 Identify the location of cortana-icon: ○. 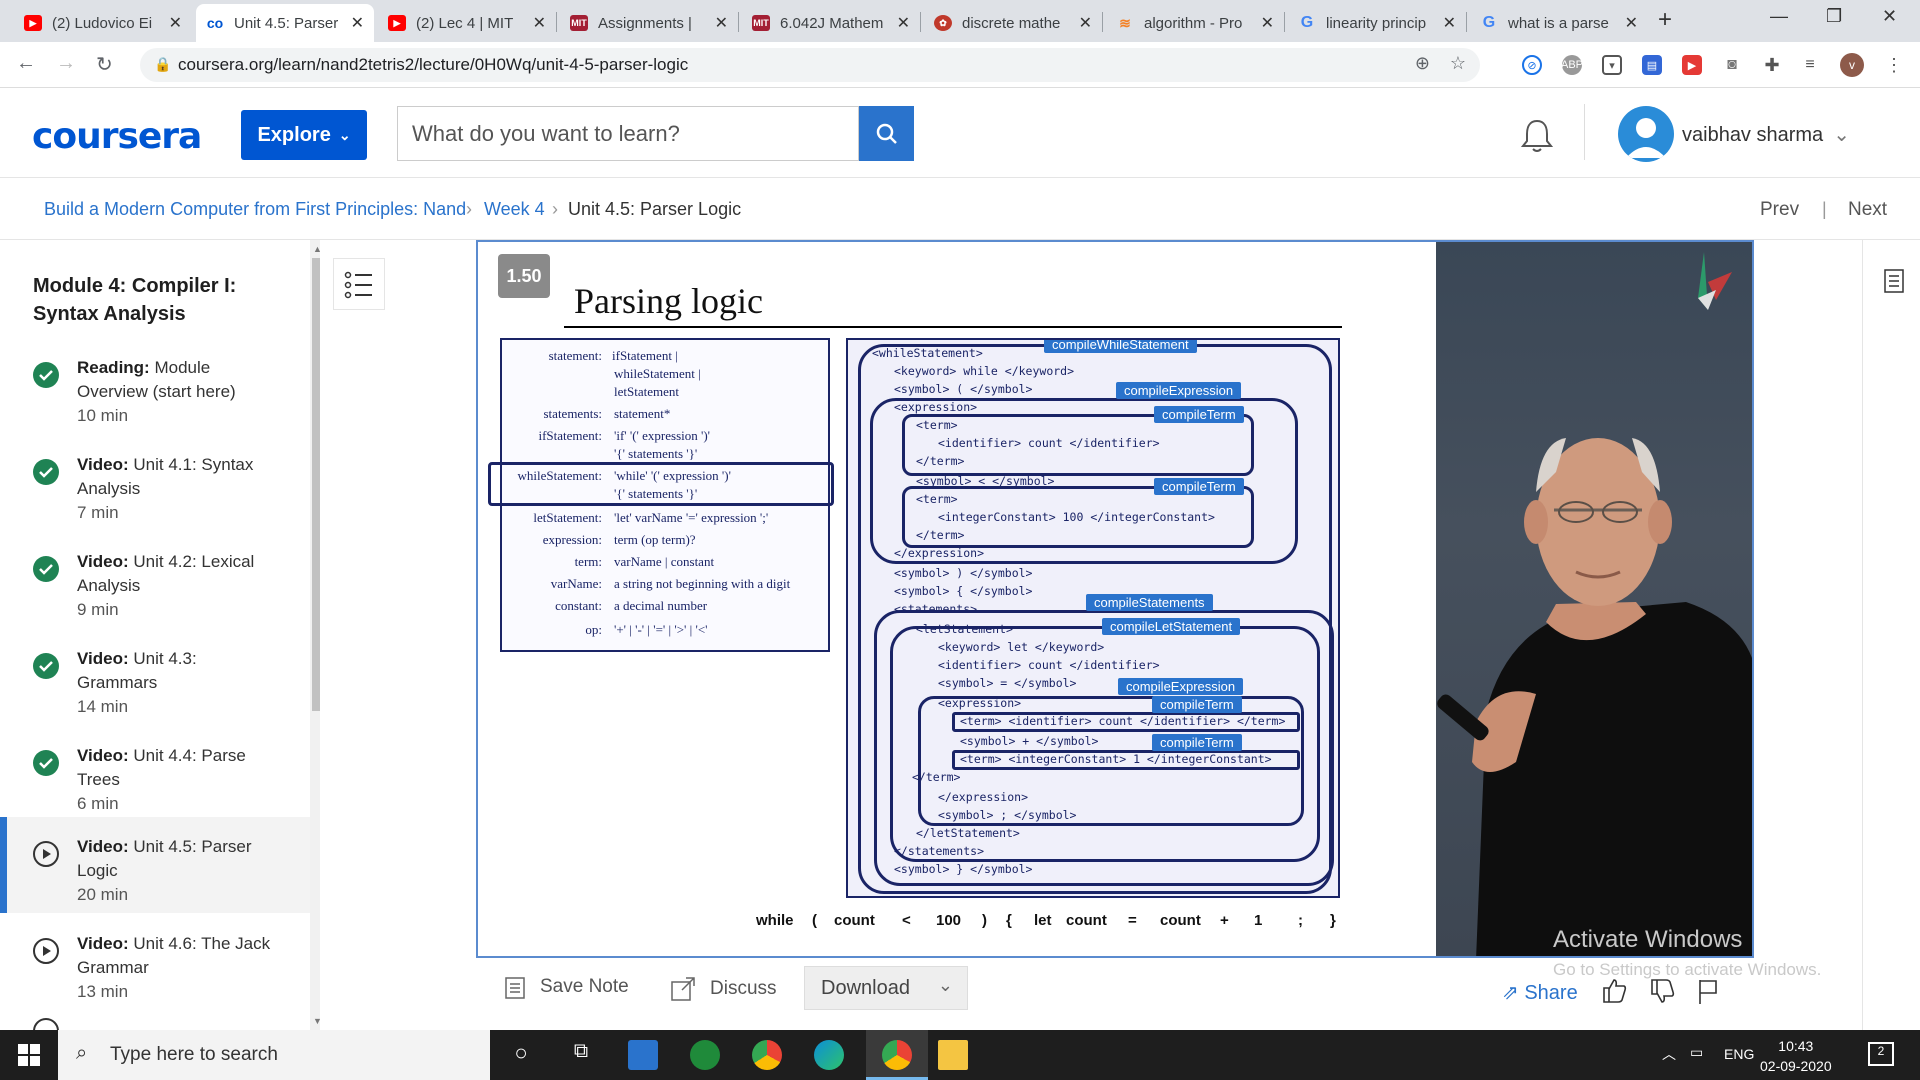
(521, 1055).